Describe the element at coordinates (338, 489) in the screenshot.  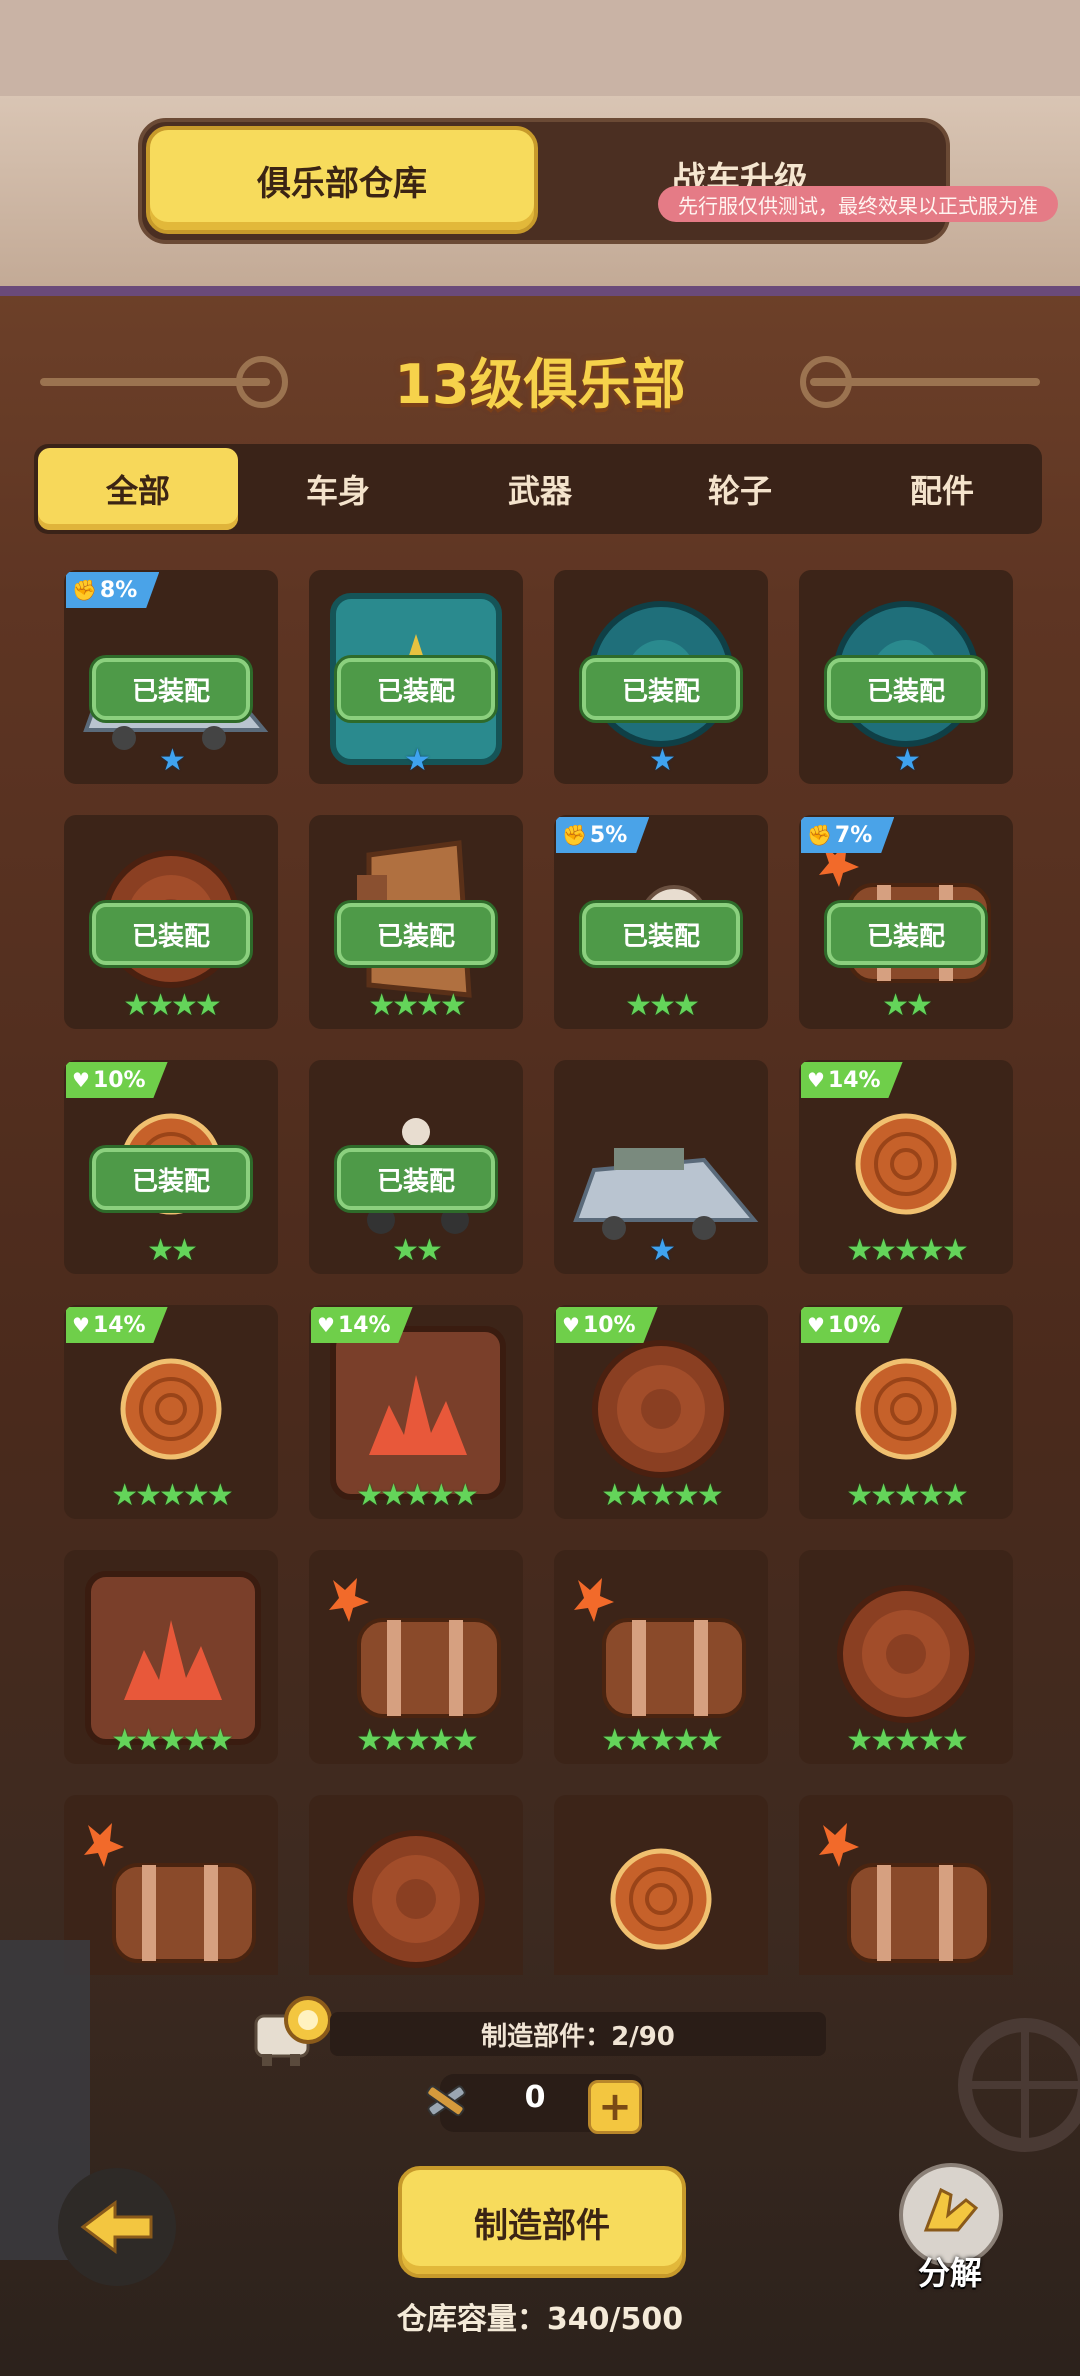
I see `filter-body: 车身` at that location.